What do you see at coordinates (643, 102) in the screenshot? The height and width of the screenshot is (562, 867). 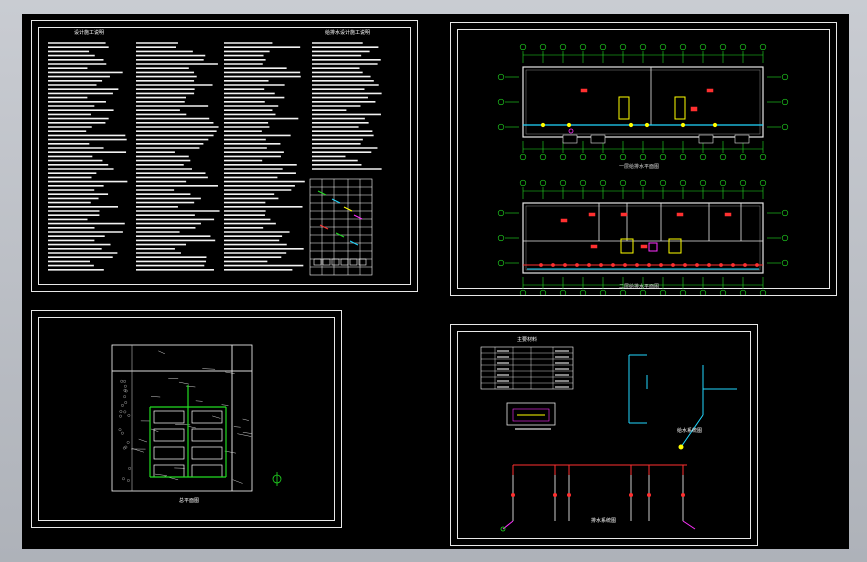 I see `exterior-wall` at bounding box center [643, 102].